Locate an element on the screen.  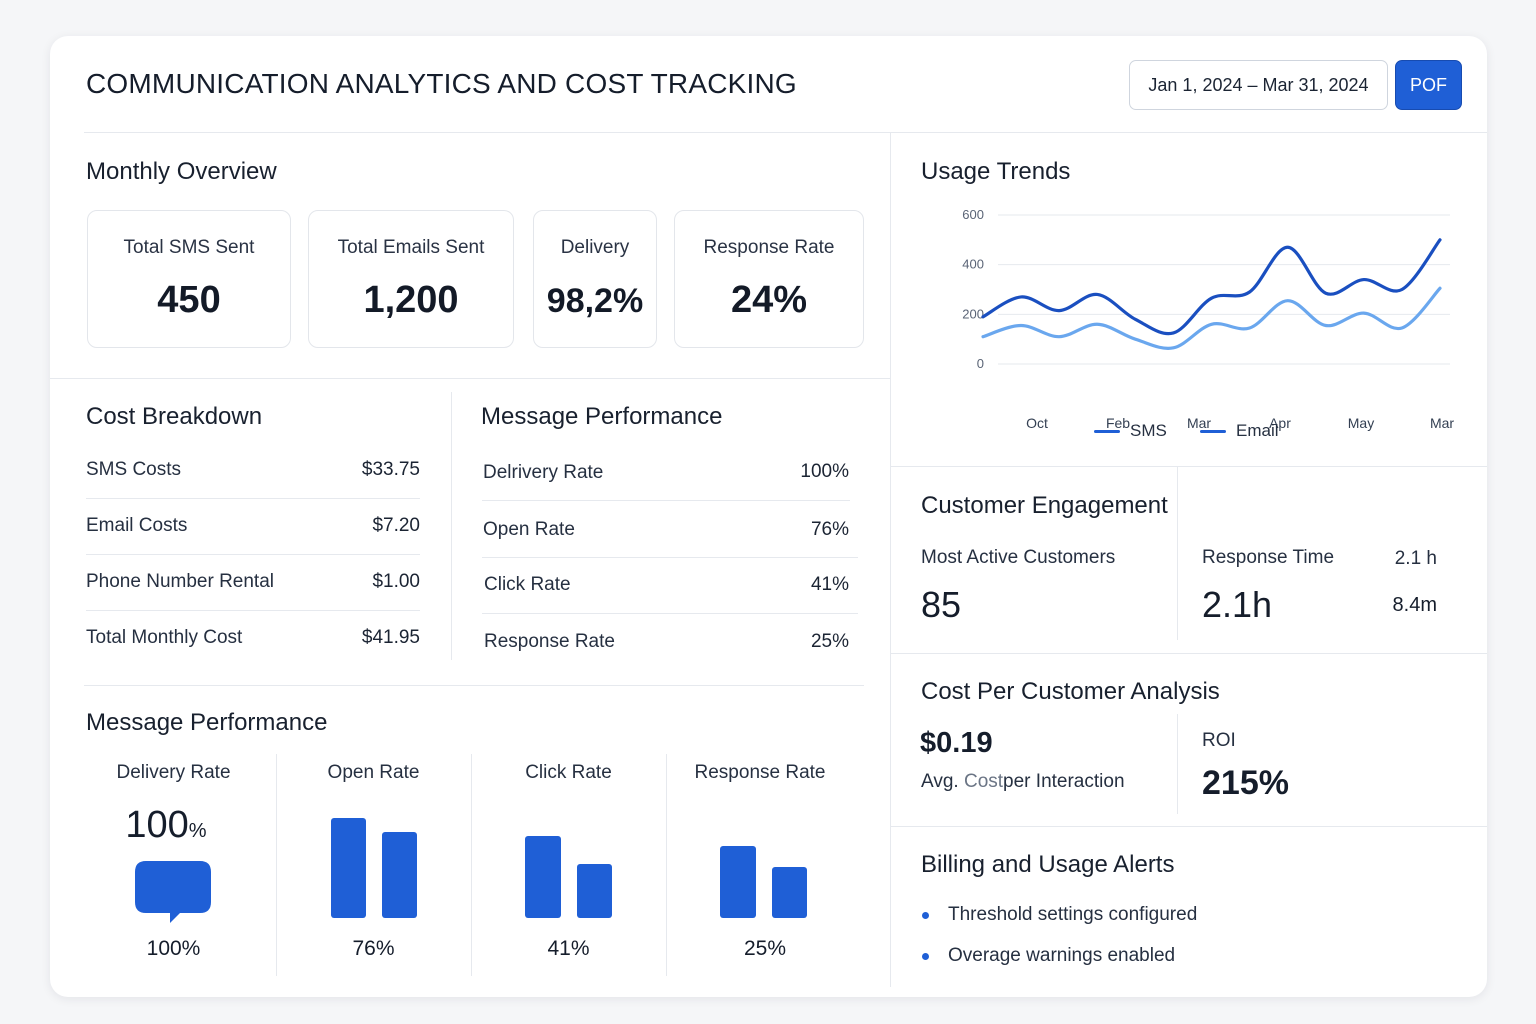
cost-row-value: $7.20 is located at coordinates (396, 525).